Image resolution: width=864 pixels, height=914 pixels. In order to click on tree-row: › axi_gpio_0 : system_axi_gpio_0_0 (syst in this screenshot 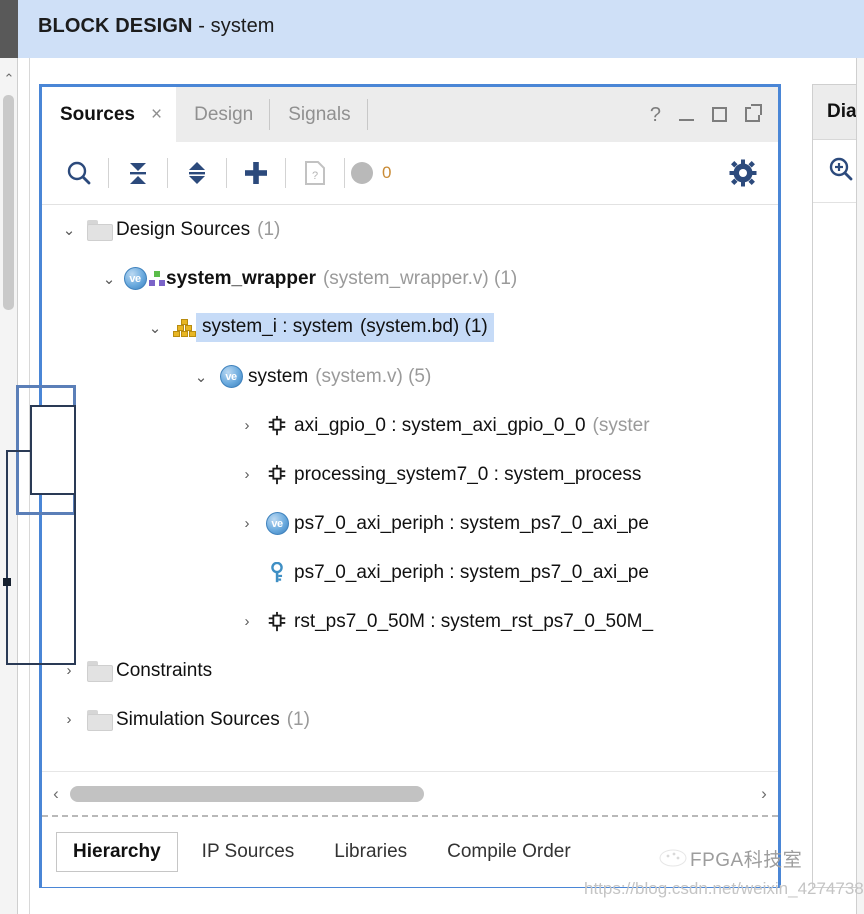, I will do `click(410, 425)`.